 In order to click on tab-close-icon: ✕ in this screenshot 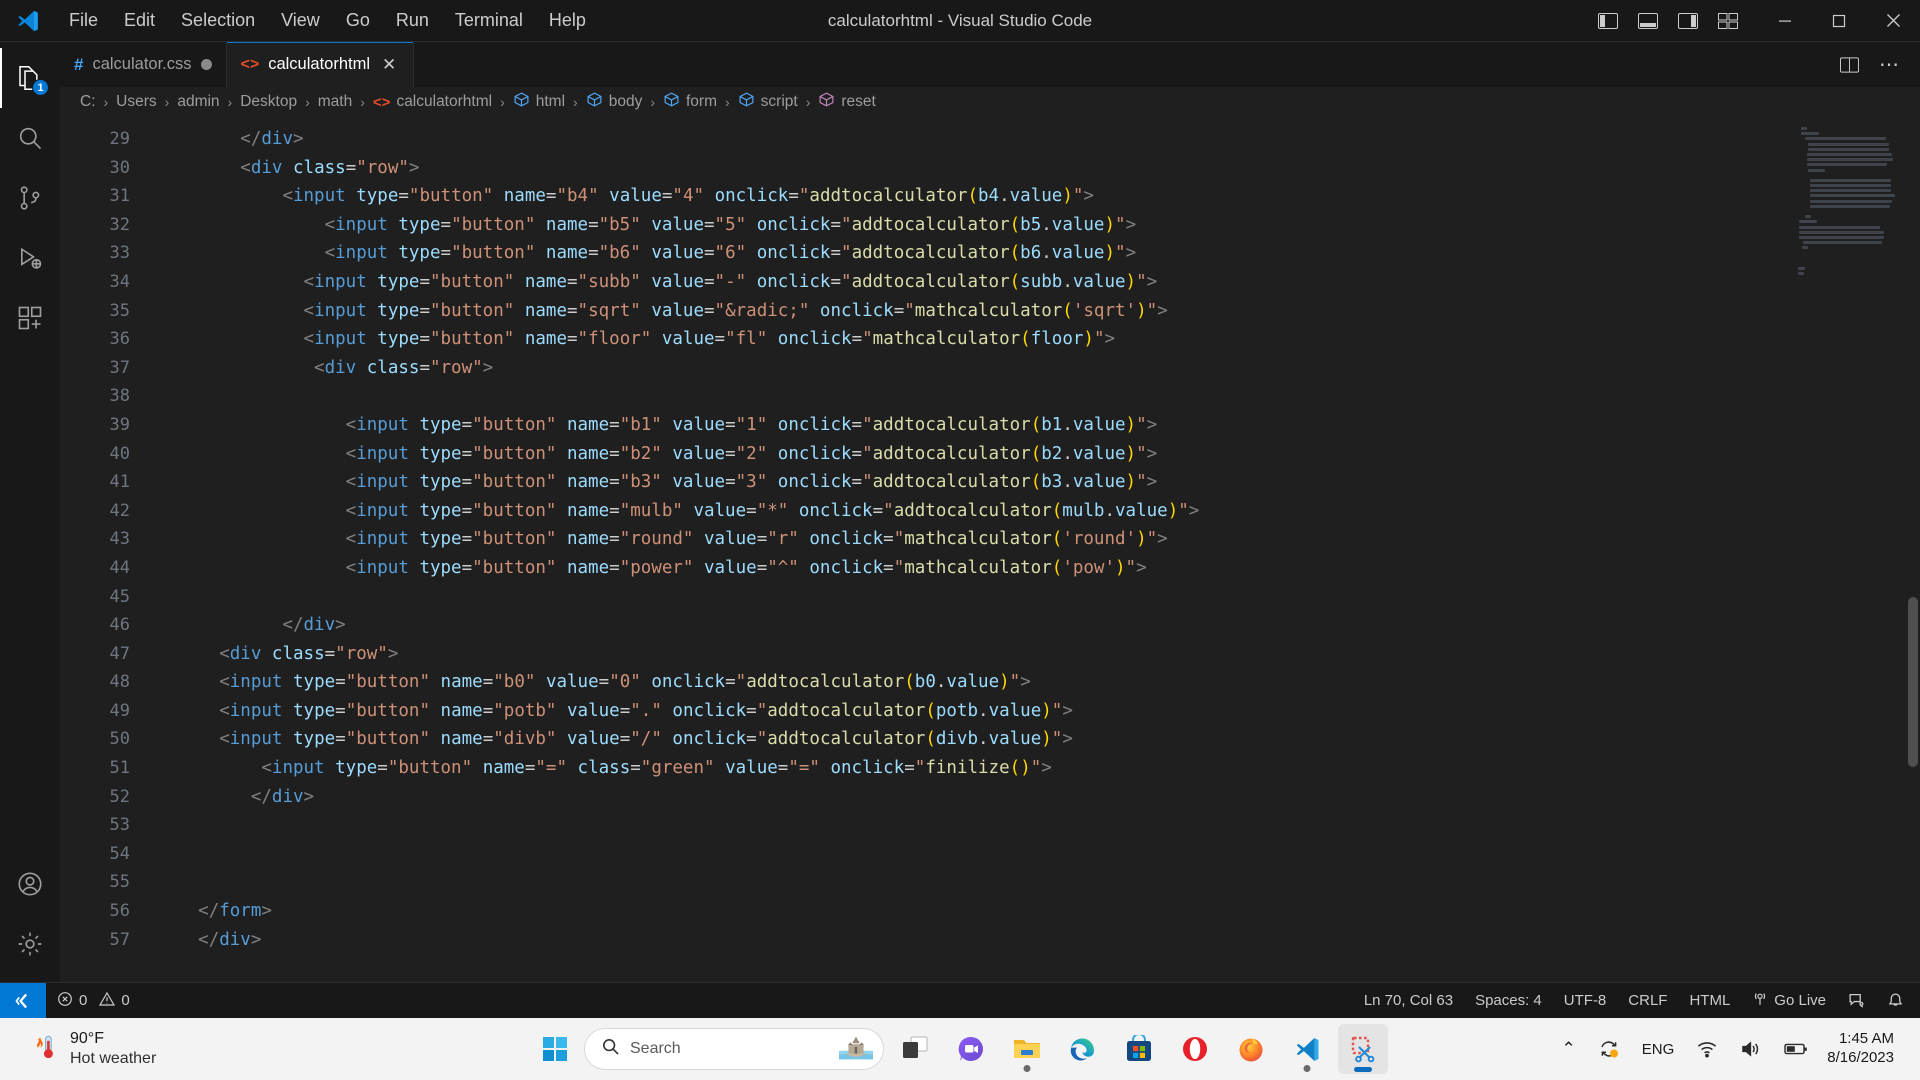, I will do `click(389, 64)`.